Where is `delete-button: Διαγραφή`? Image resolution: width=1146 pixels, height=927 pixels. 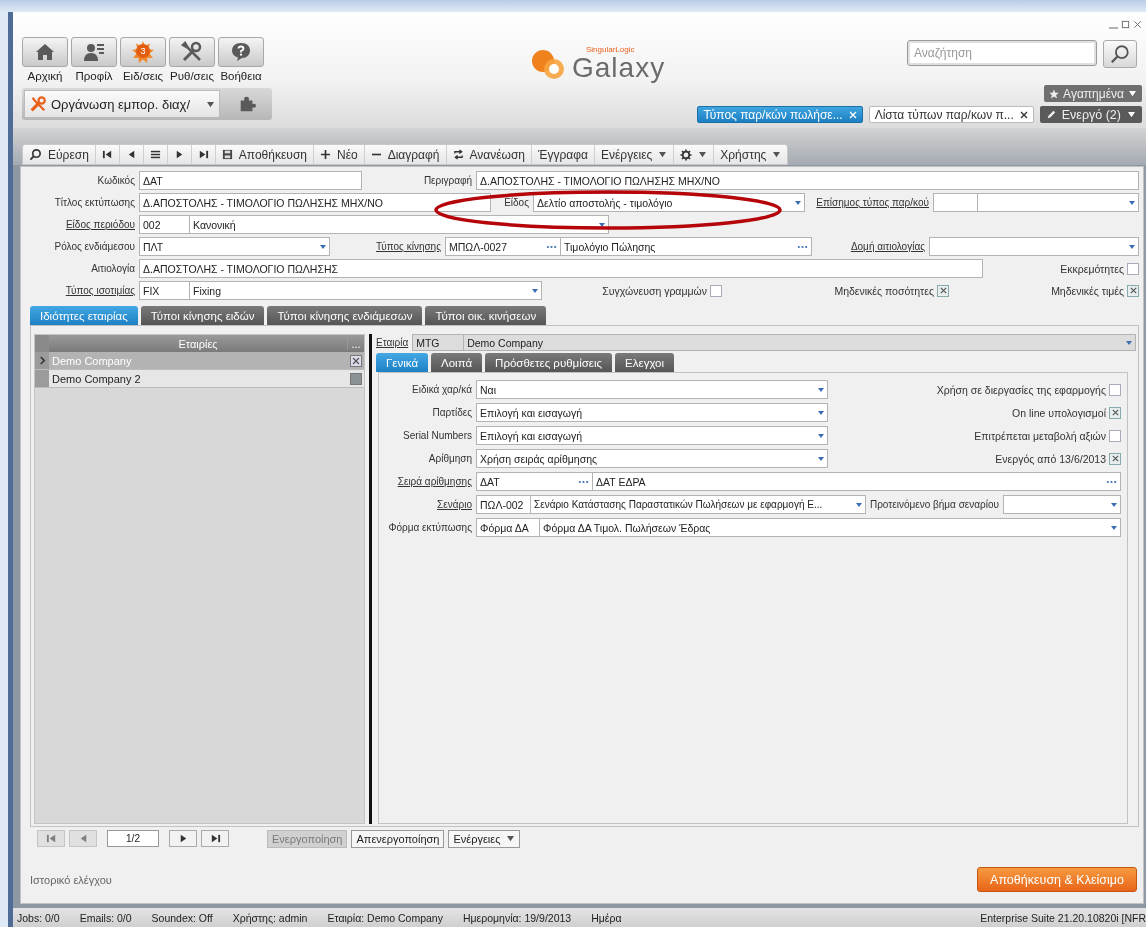 delete-button: Διαγραφή is located at coordinates (405, 154).